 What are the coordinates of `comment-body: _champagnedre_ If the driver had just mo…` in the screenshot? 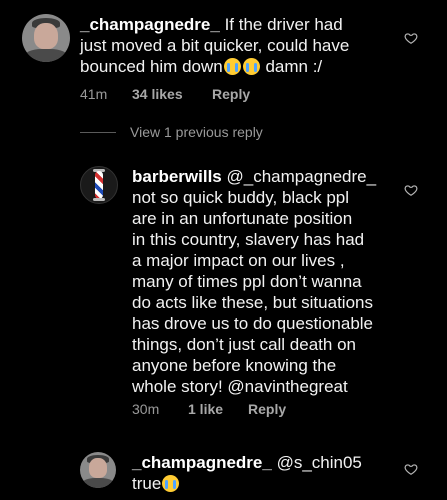 It's located at (240, 45).